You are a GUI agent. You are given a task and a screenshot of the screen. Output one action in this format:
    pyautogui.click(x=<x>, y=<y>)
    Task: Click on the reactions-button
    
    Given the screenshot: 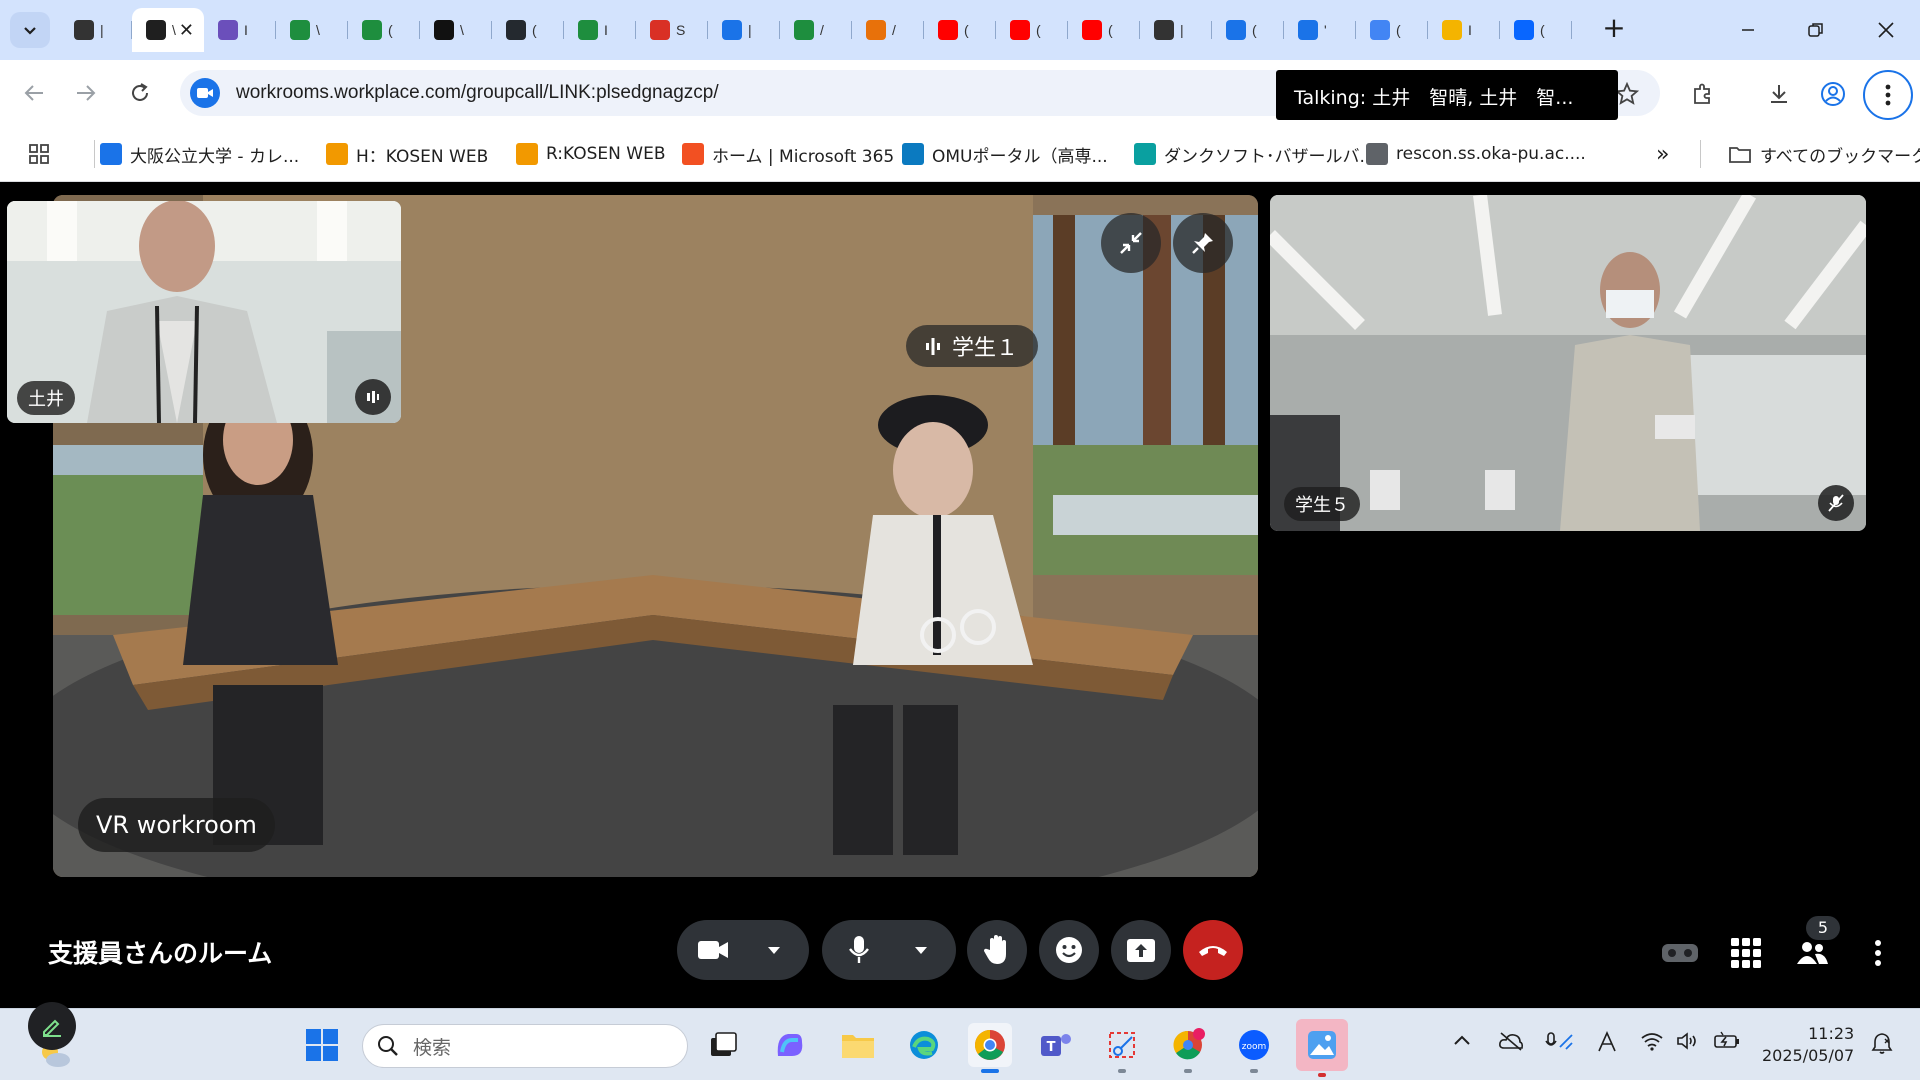 What is the action you would take?
    pyautogui.click(x=1069, y=950)
    